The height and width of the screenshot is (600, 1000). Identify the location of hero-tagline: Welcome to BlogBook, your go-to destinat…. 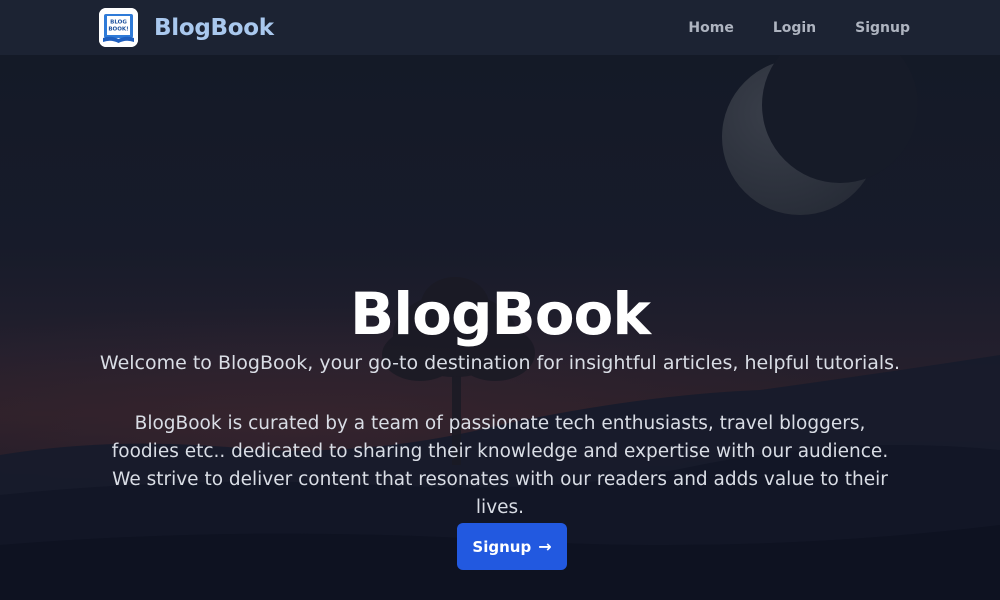
(500, 363).